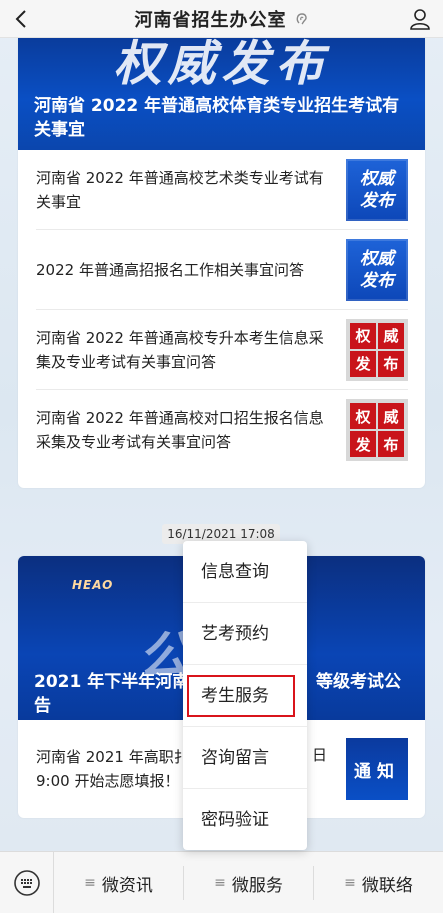 This screenshot has height=913, width=443. I want to click on tab-wei-contact: ≡ 微联络, so click(378, 882).